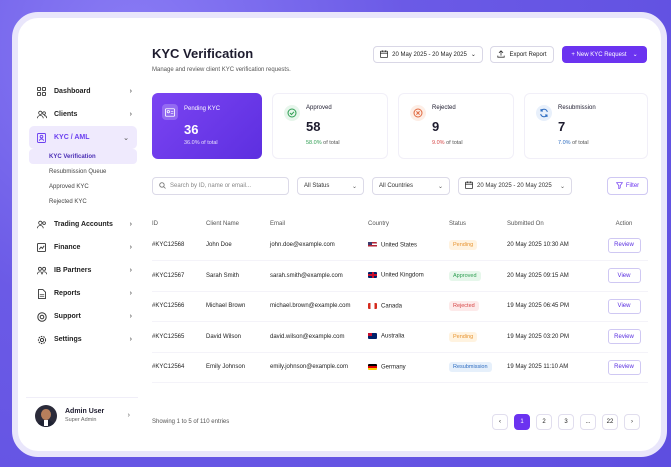  What do you see at coordinates (202, 109) in the screenshot?
I see `stat-label: Pending KYC` at bounding box center [202, 109].